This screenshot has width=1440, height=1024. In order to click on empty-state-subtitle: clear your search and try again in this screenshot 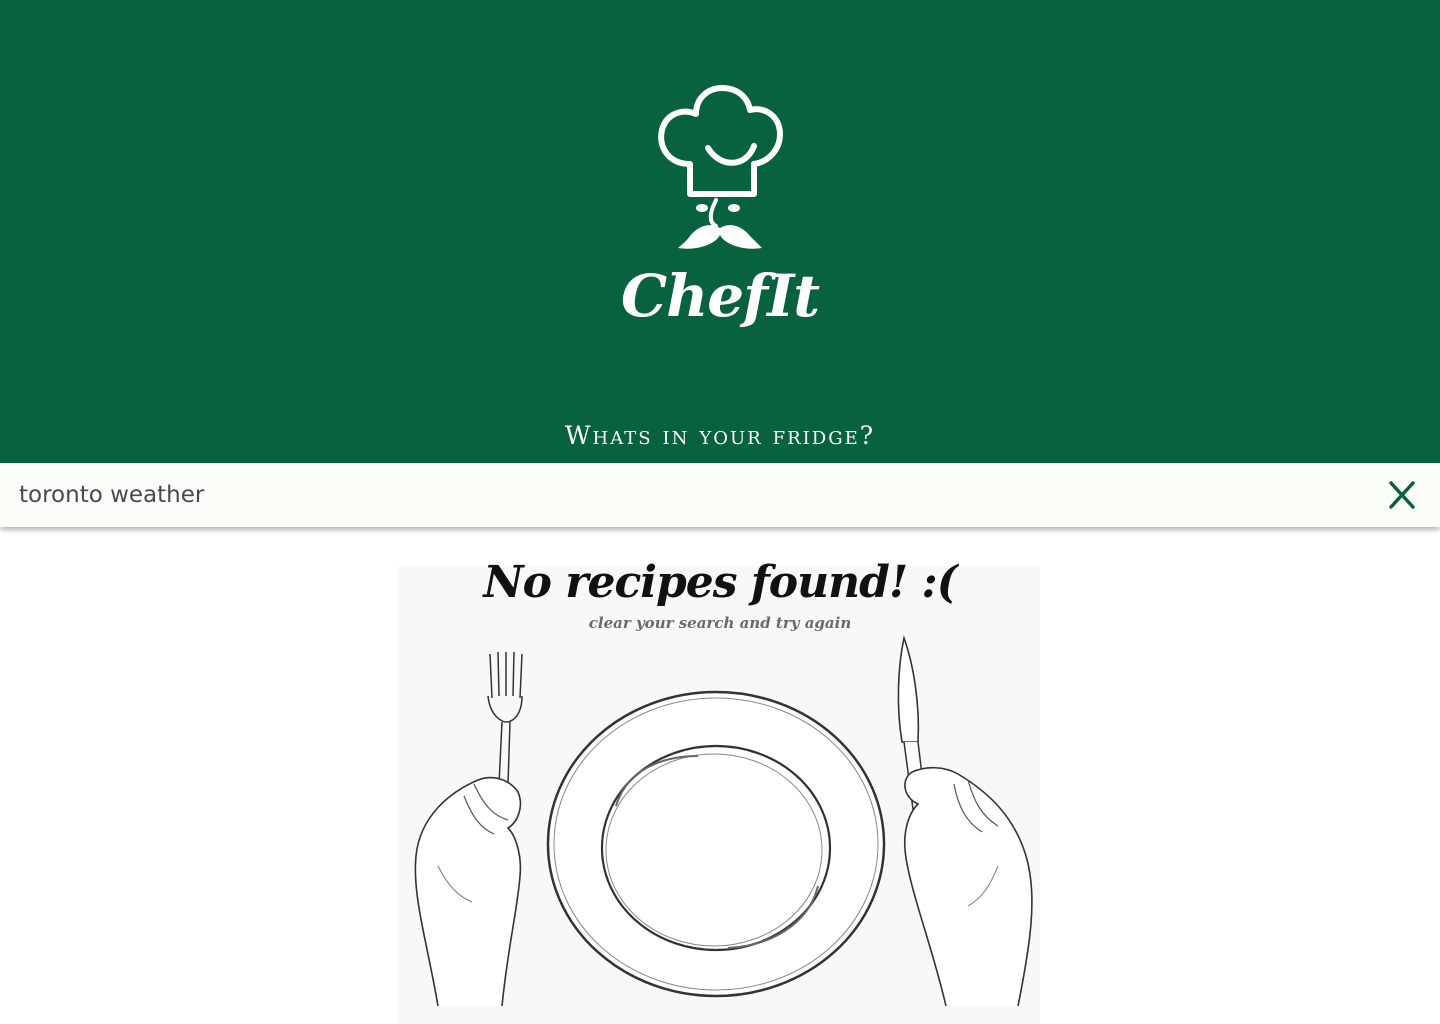, I will do `click(720, 623)`.